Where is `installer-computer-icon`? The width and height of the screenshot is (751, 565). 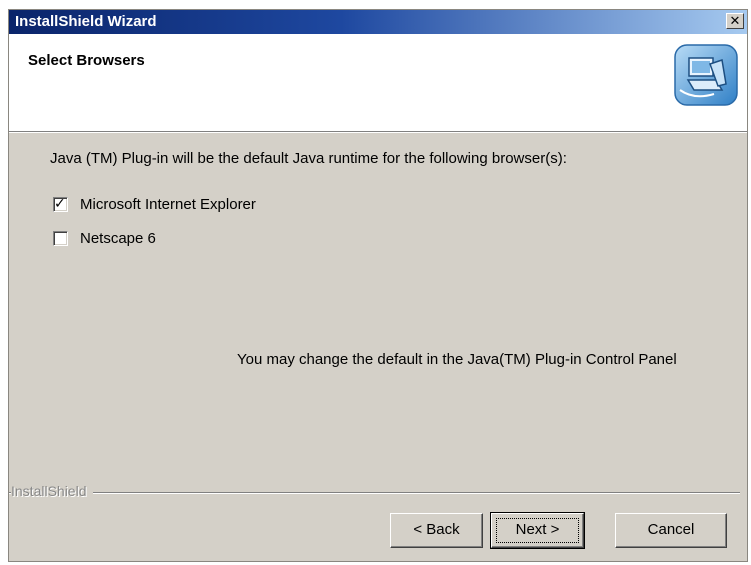 installer-computer-icon is located at coordinates (706, 75).